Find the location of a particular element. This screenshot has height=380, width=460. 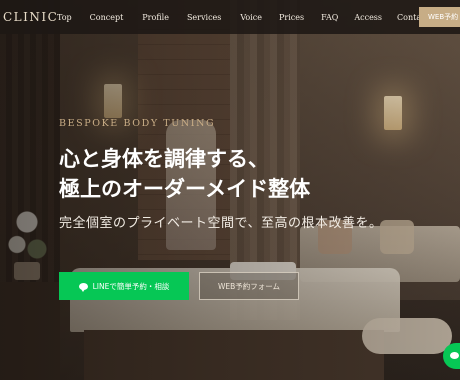

nav-link-concept: Concept is located at coordinates (107, 17).